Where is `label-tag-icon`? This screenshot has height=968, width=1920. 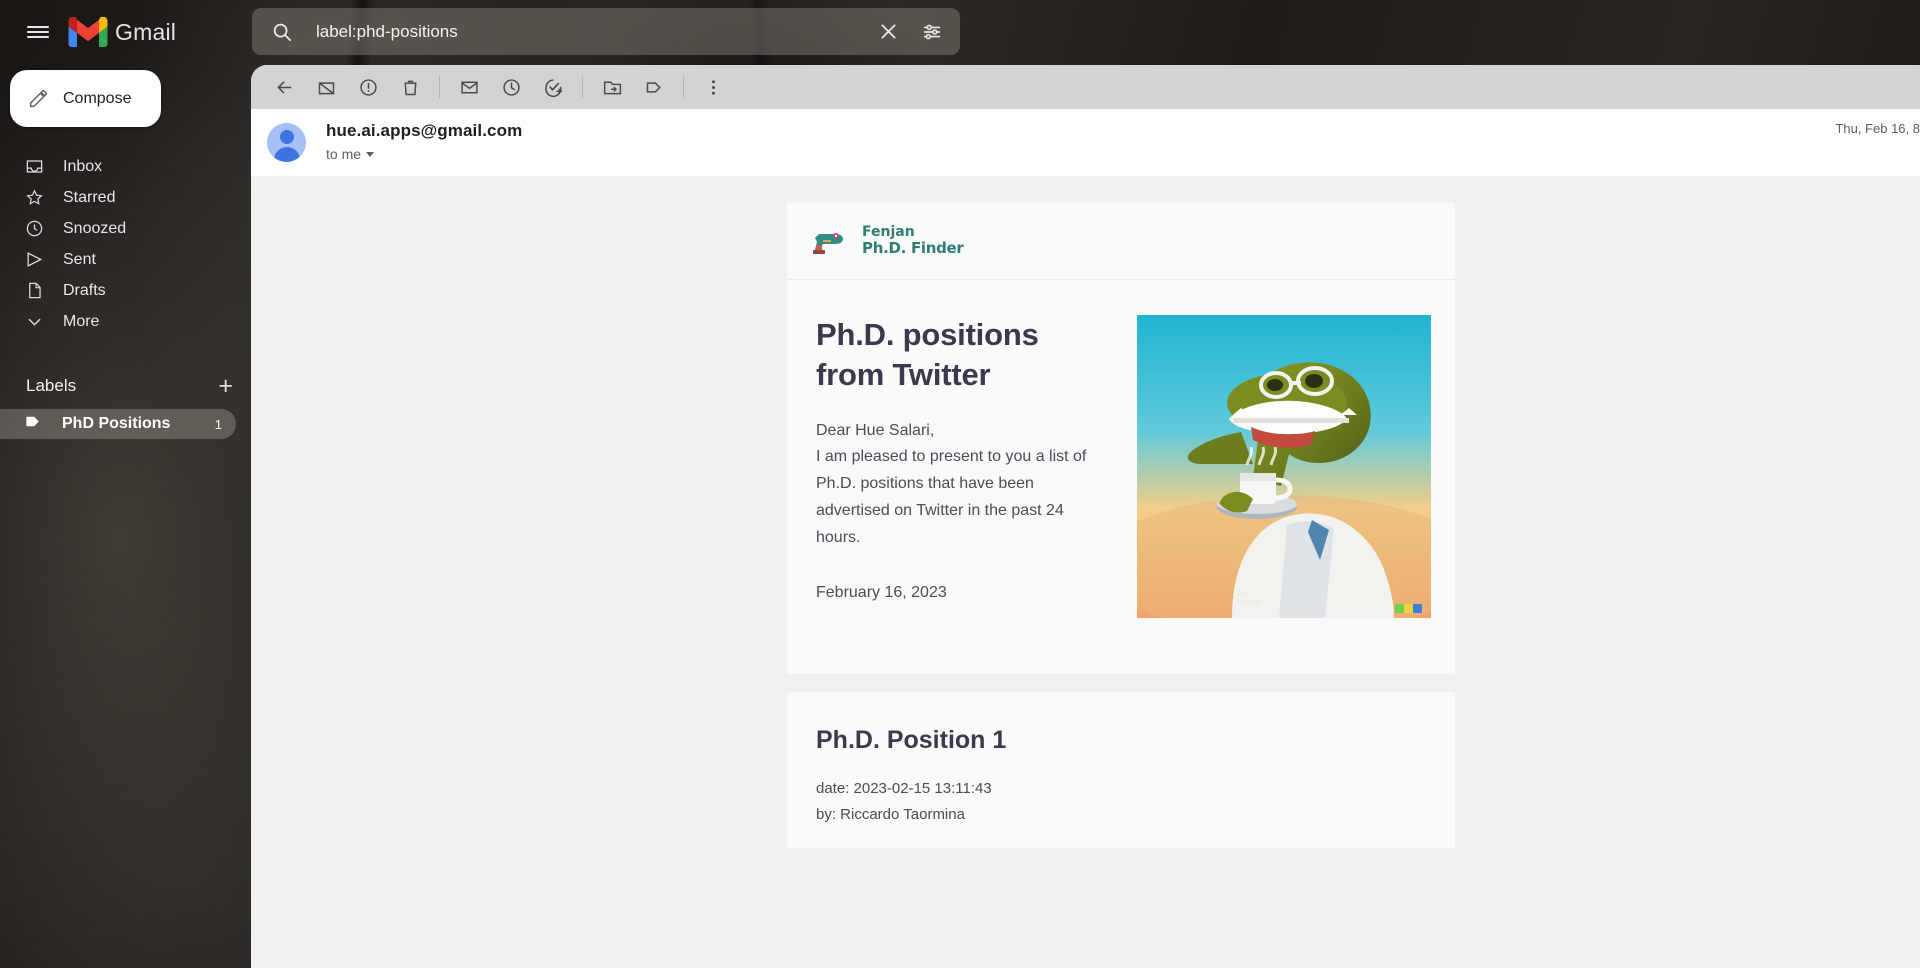
label-tag-icon is located at coordinates (33, 424).